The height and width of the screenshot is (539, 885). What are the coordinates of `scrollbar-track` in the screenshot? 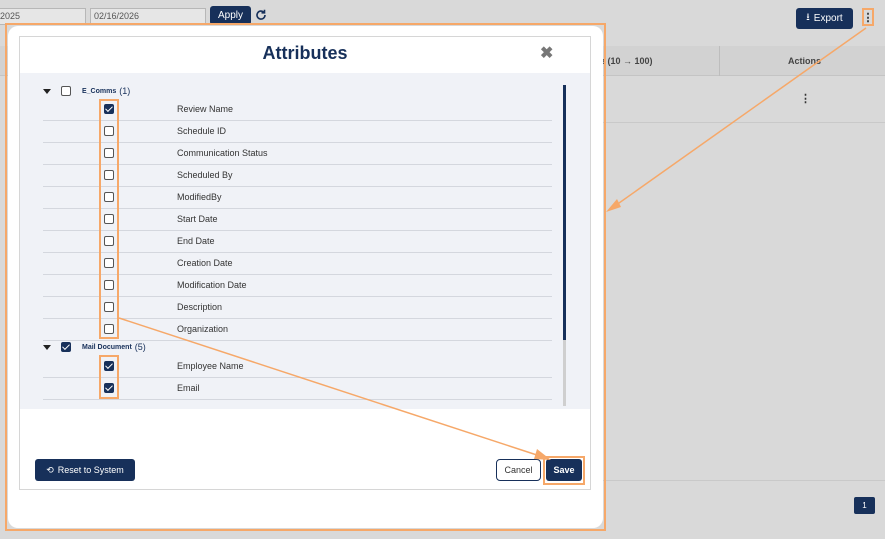 It's located at (564, 373).